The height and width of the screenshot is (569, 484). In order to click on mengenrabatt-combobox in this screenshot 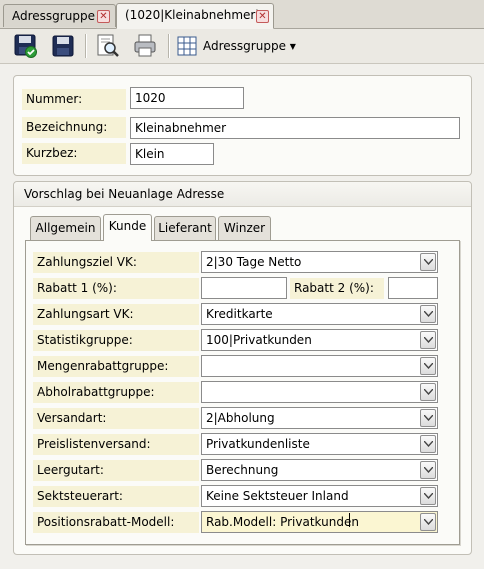, I will do `click(319, 366)`.